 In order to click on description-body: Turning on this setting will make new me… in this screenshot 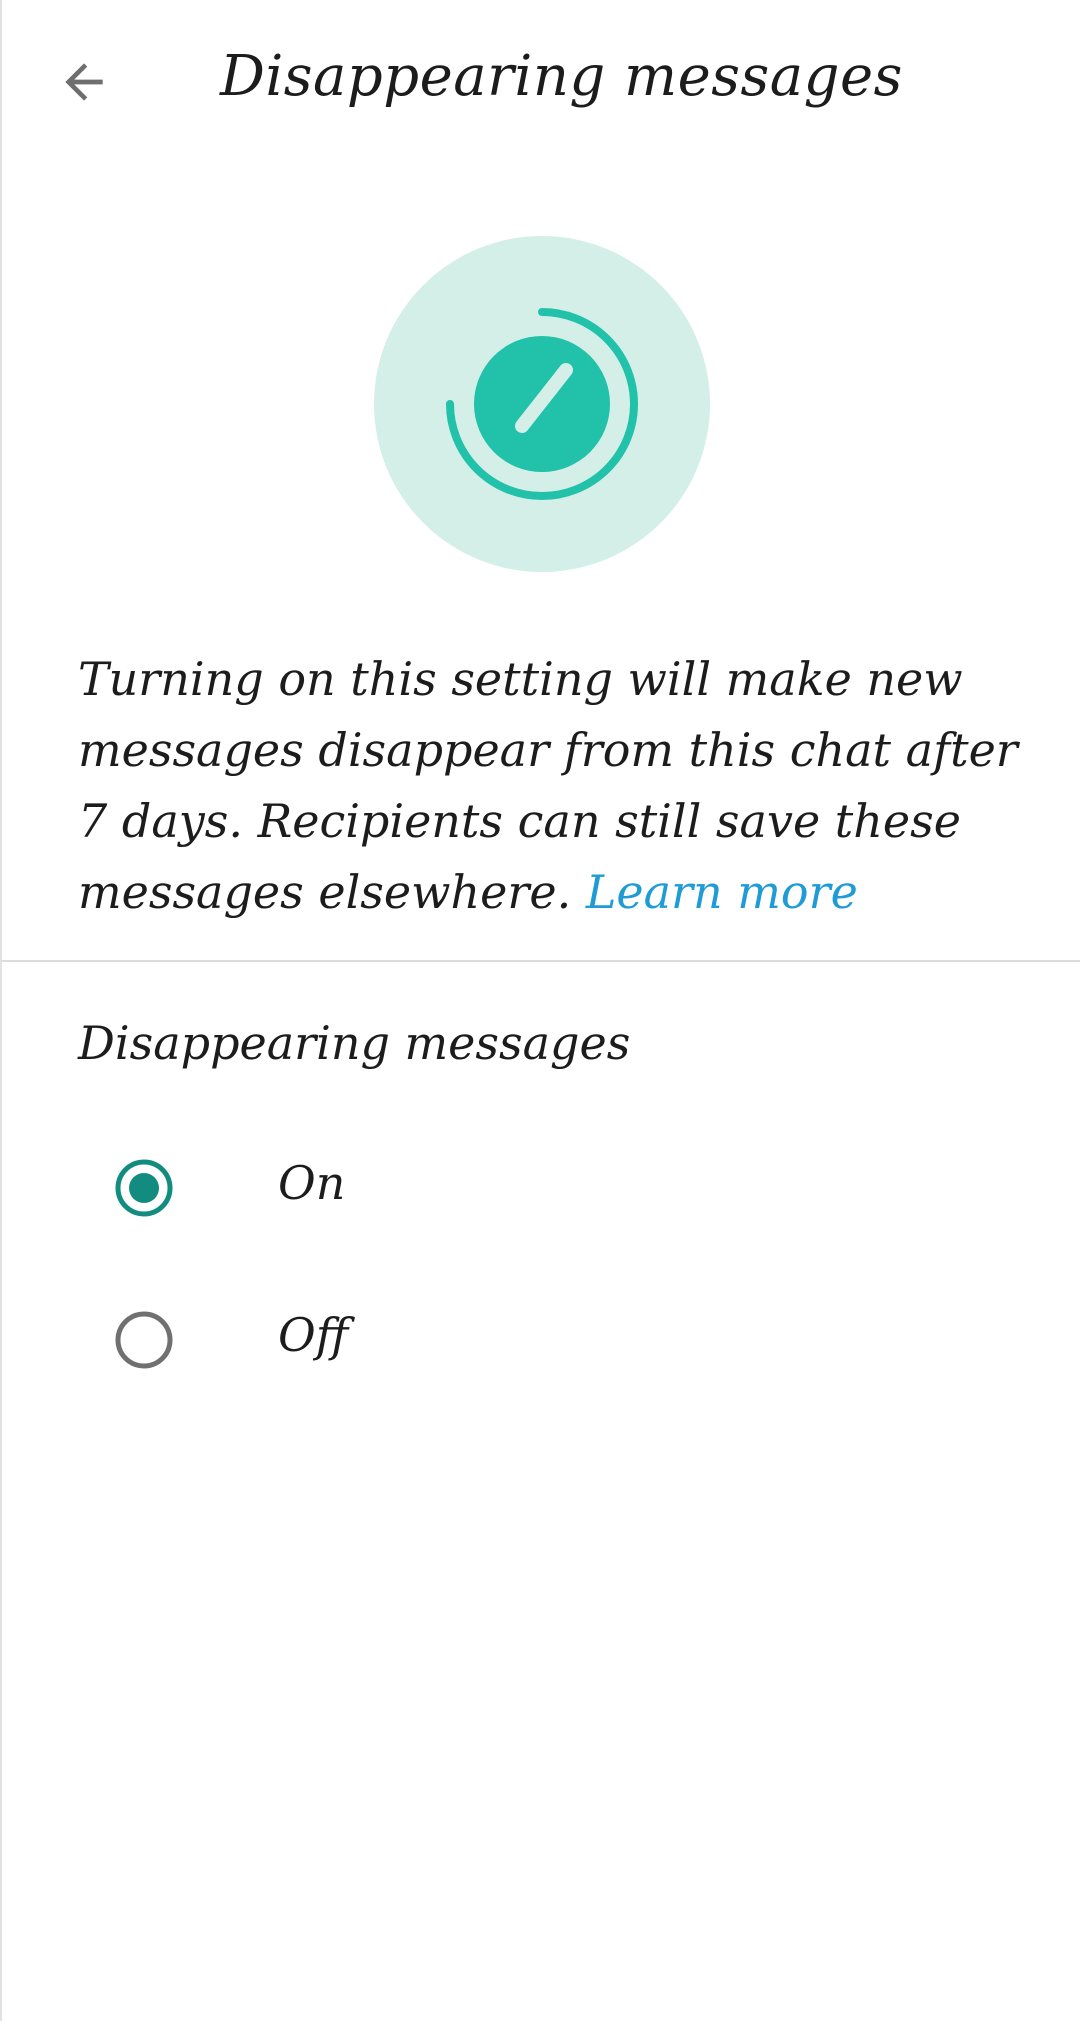, I will do `click(548, 785)`.